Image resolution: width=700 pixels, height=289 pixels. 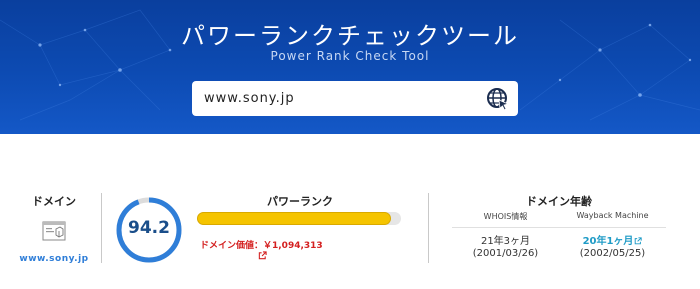 What do you see at coordinates (300, 201) in the screenshot?
I see `power-rank-label: パワーランク` at bounding box center [300, 201].